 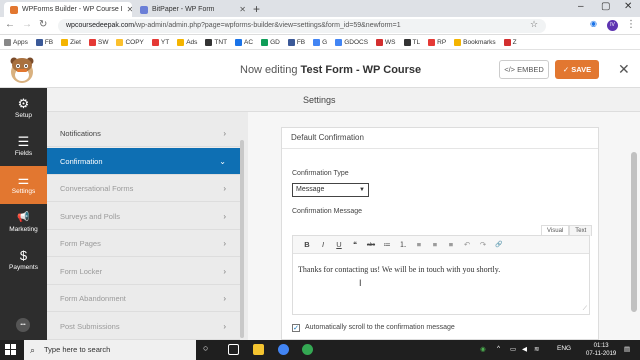 What do you see at coordinates (536, 349) in the screenshot?
I see `wifi-icon: ≋` at bounding box center [536, 349].